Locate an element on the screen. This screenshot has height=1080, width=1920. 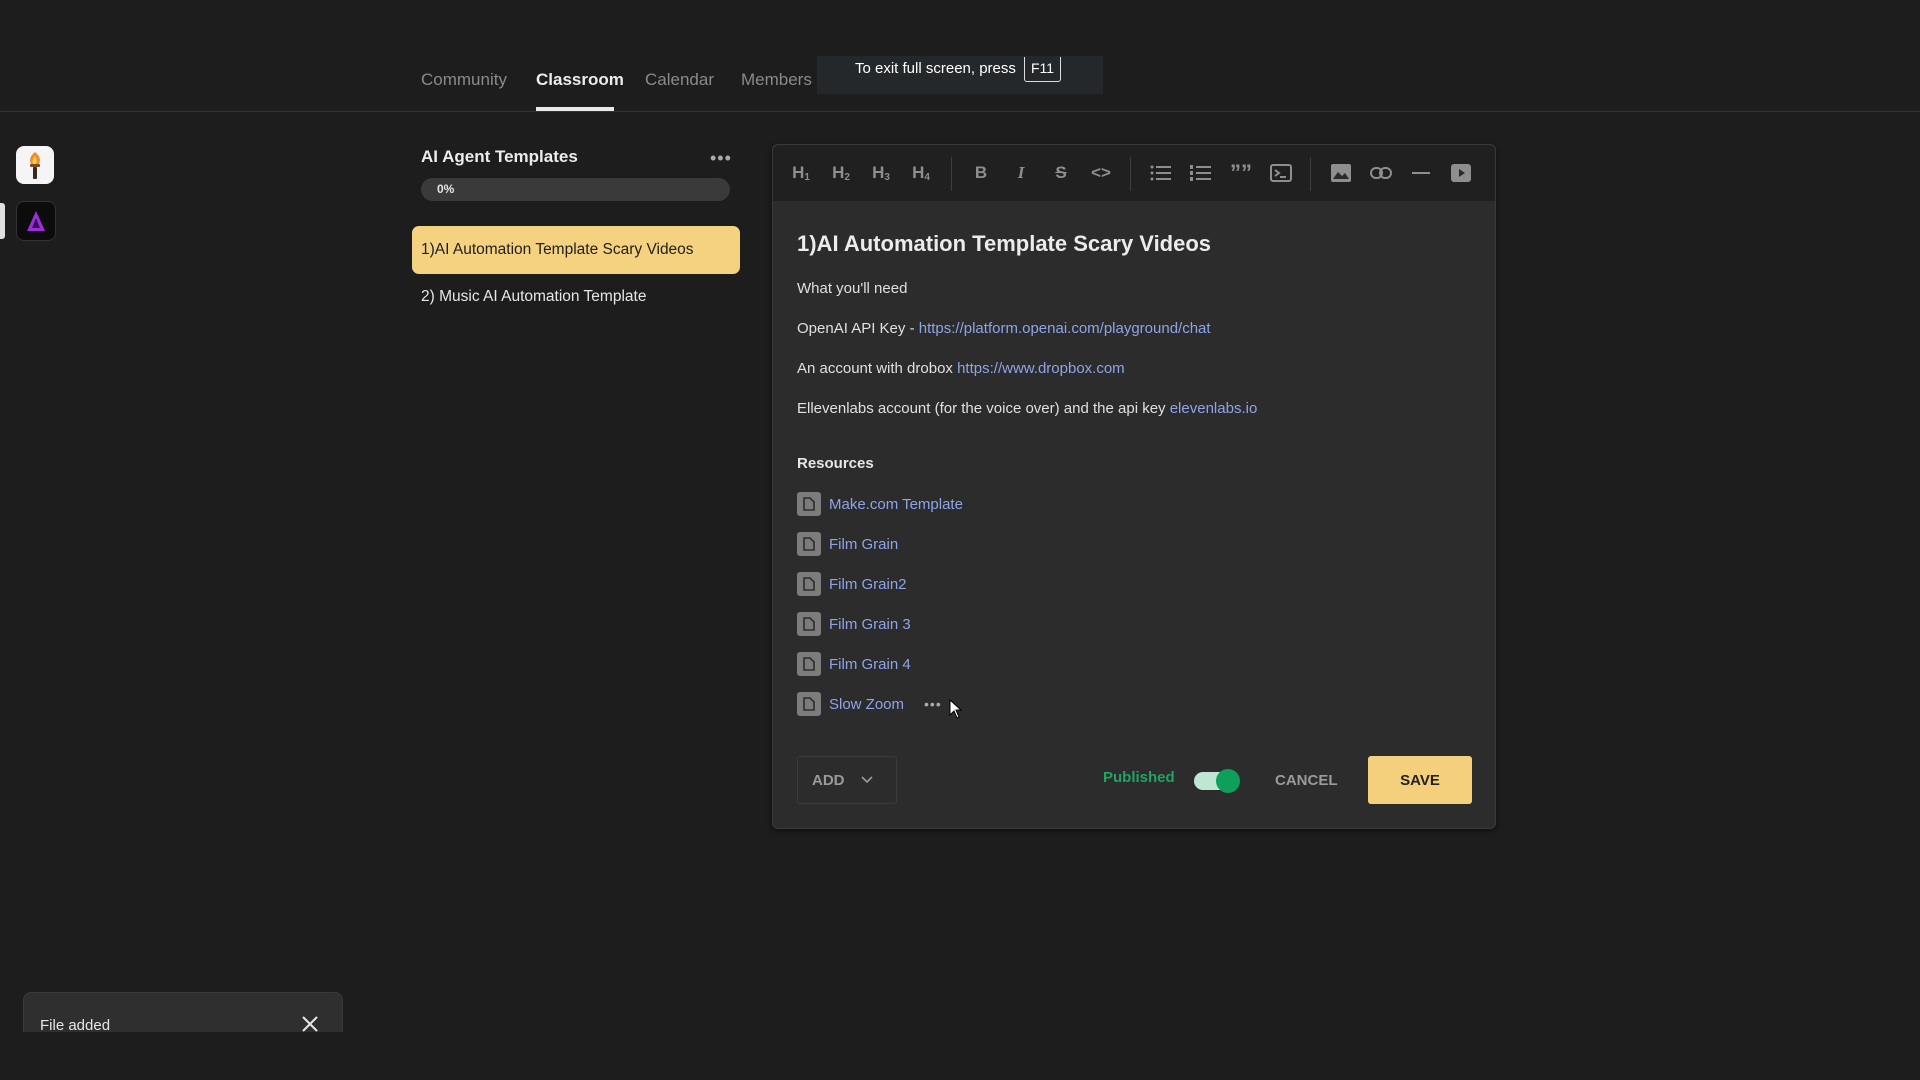
fullscreen-message: To exit full screen, press is located at coordinates (935, 68).